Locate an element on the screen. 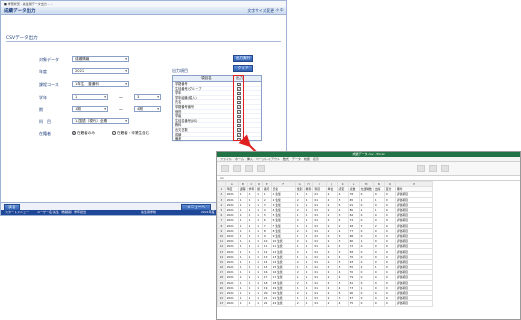  radio-include-graduates: 在籍者・卒業生含む is located at coordinates (130, 133).